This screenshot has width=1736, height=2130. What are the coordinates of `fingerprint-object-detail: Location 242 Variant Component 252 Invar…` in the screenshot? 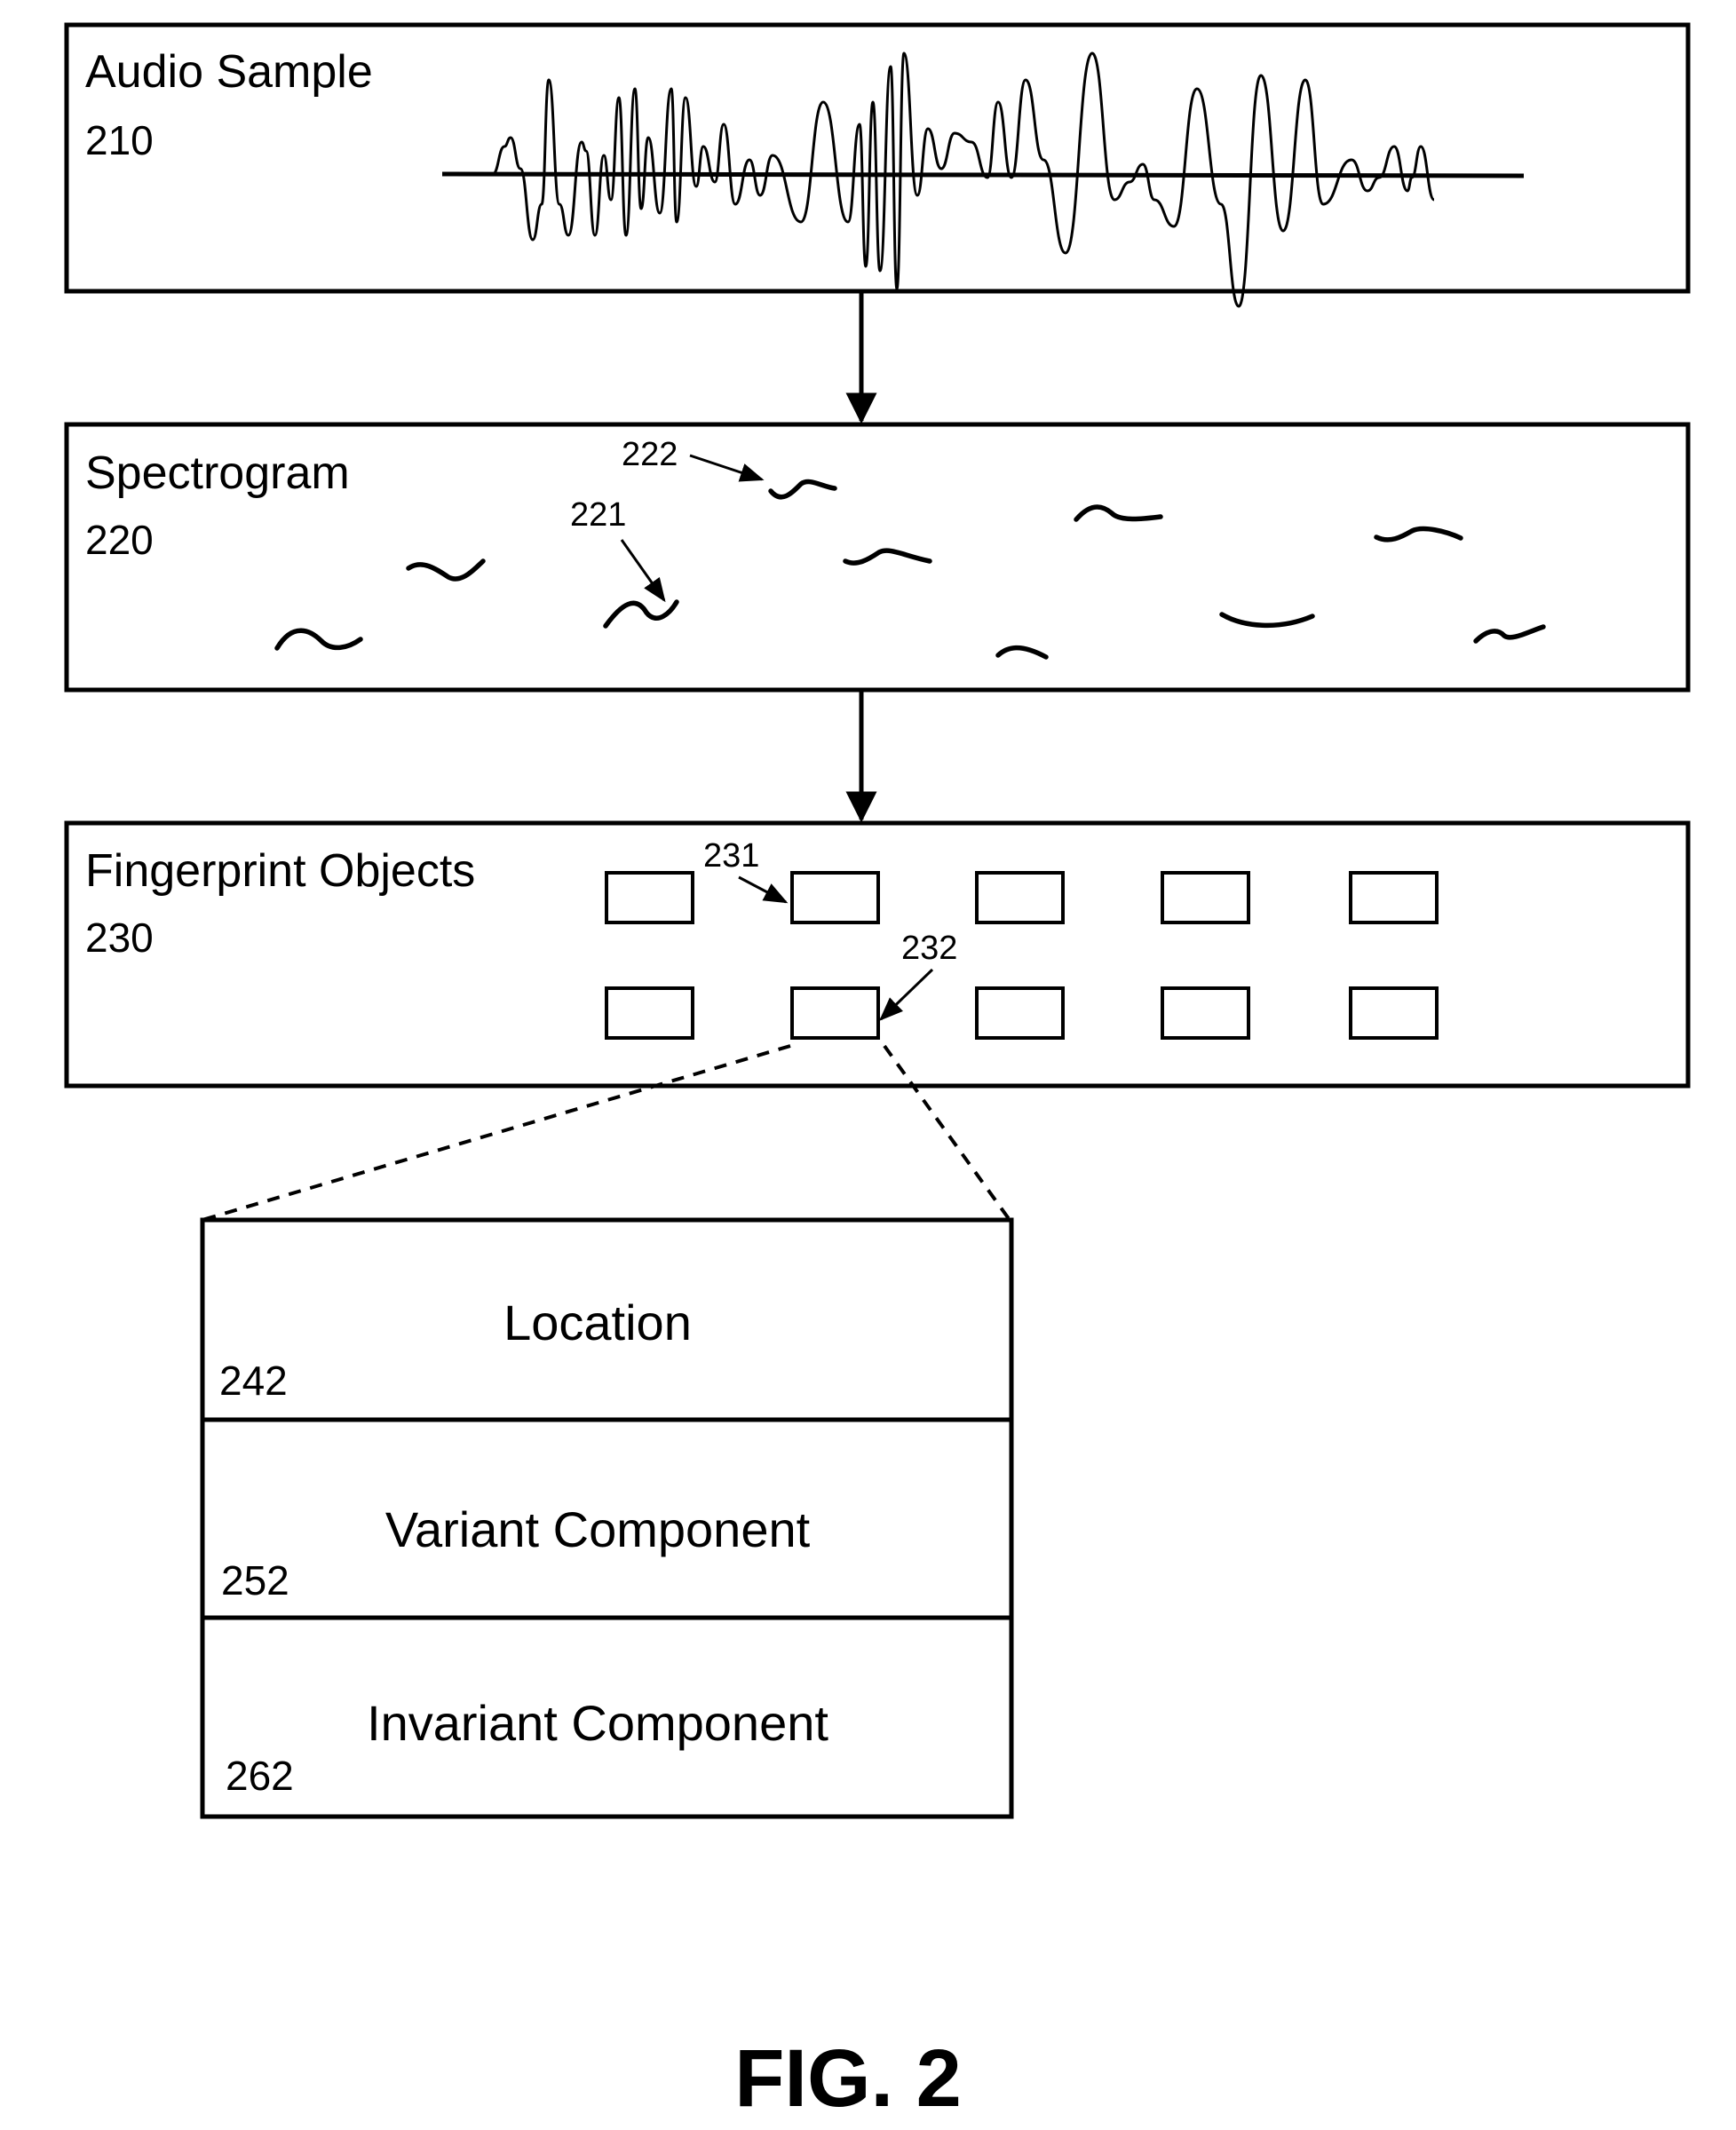 It's located at (607, 1518).